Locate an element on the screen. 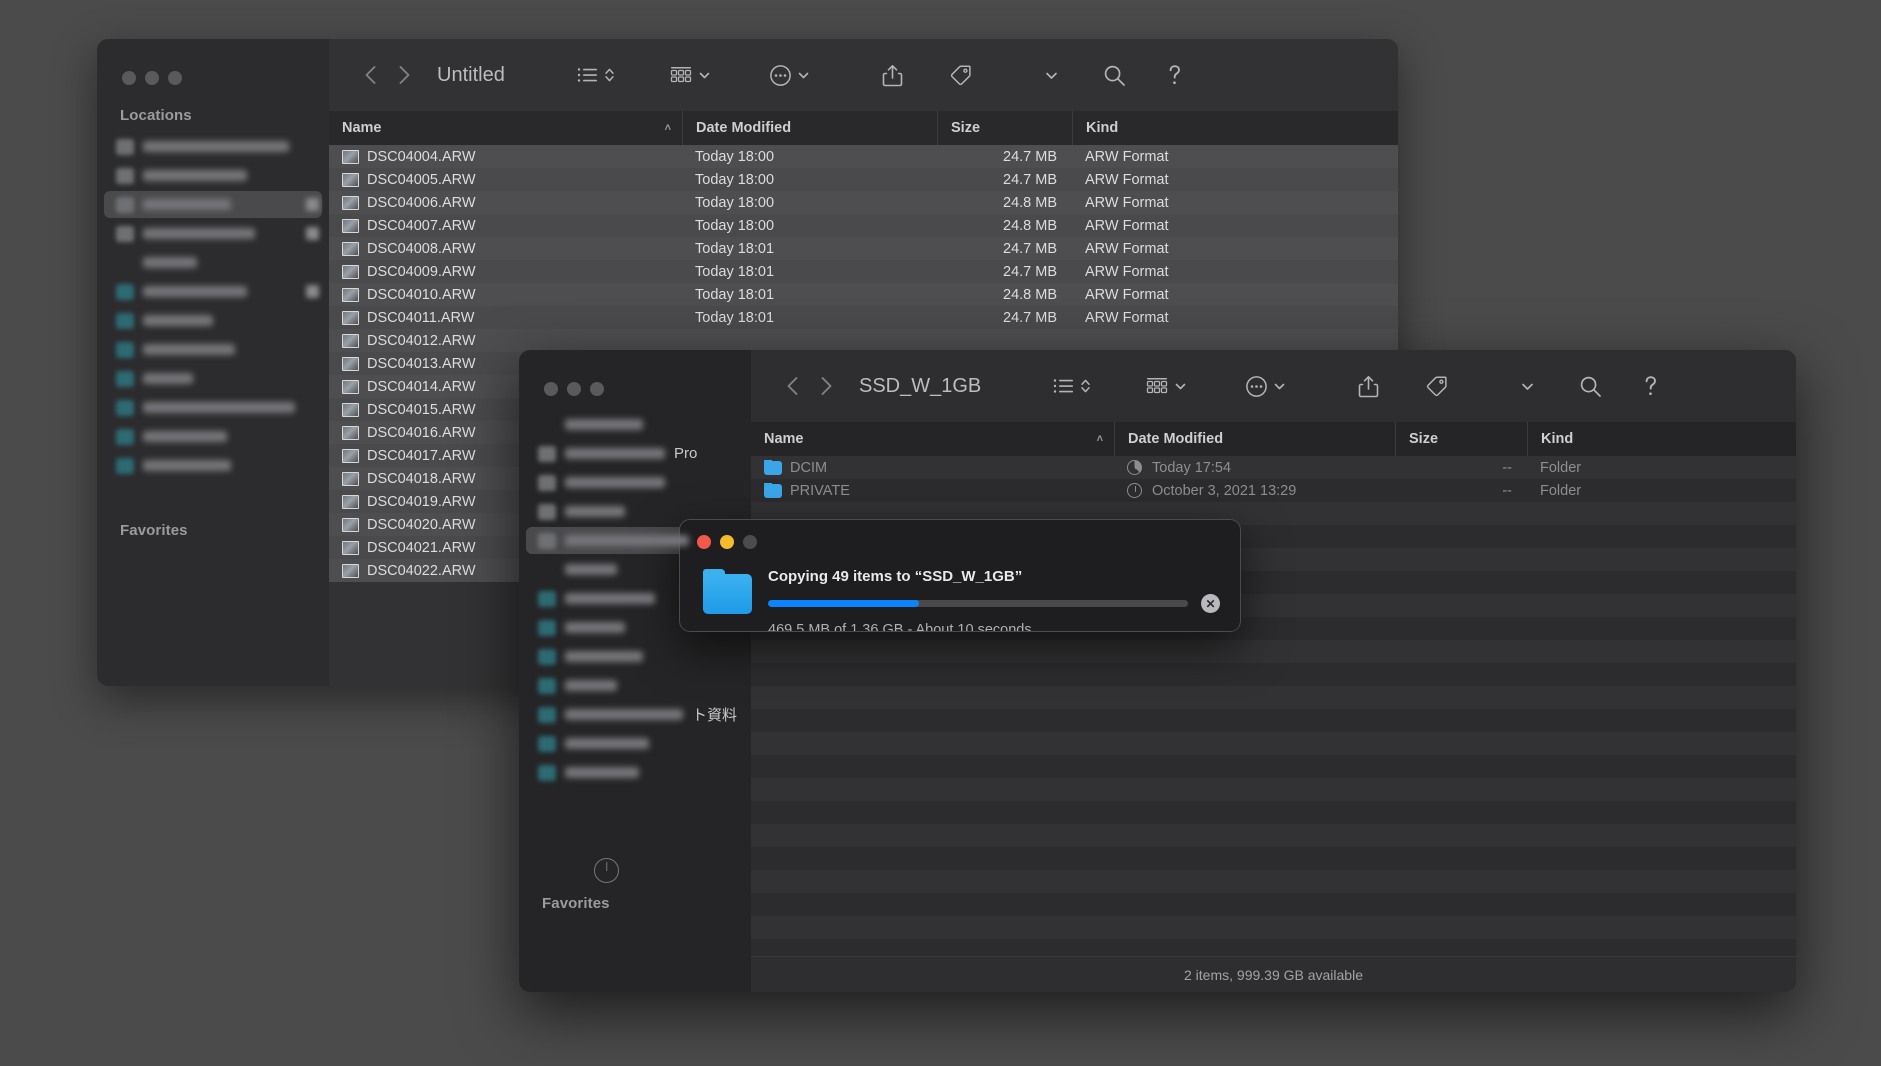 This screenshot has width=1881, height=1066. table-row: DSC04004.ARW Today 18:00 24.7 MB ARW Format is located at coordinates (863, 156).